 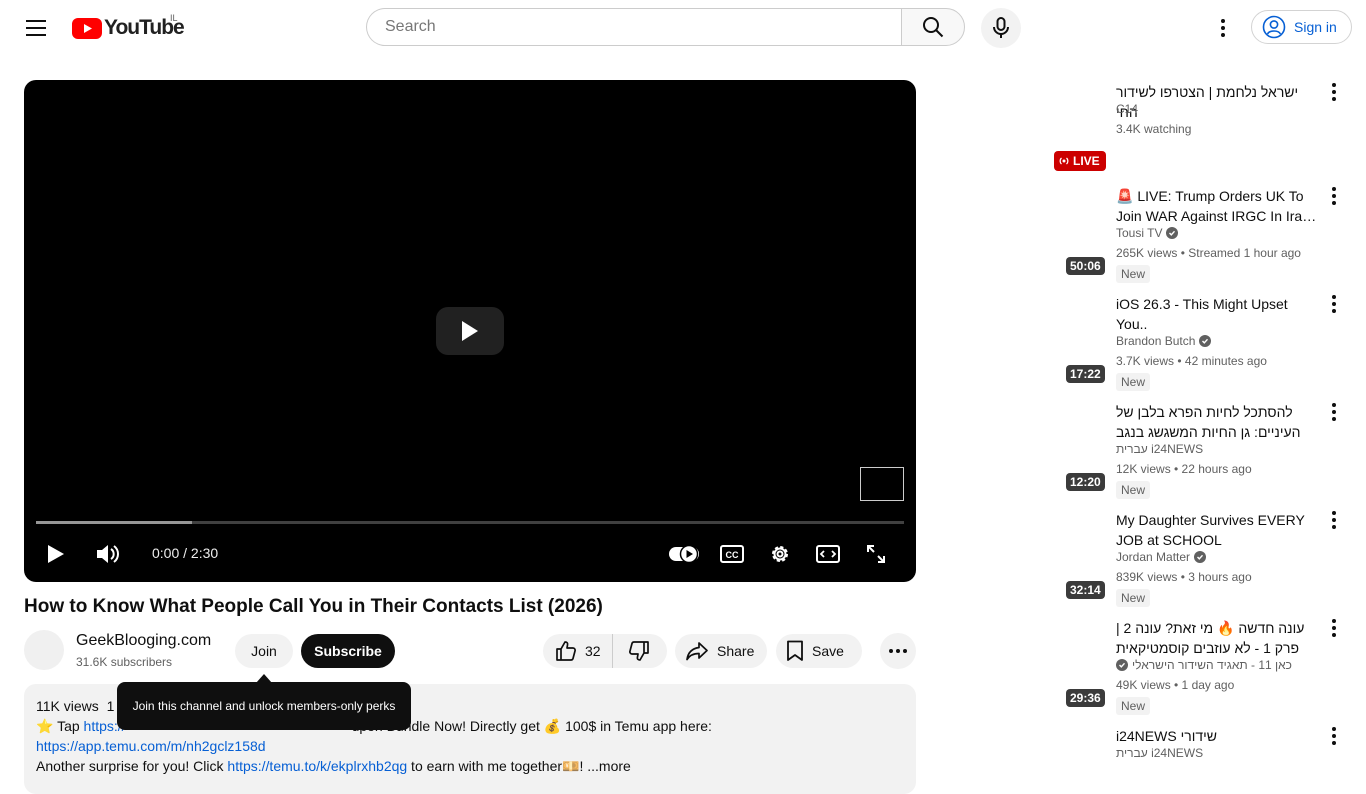 I want to click on description-prefix: ⭐ Tap, so click(x=60, y=726).